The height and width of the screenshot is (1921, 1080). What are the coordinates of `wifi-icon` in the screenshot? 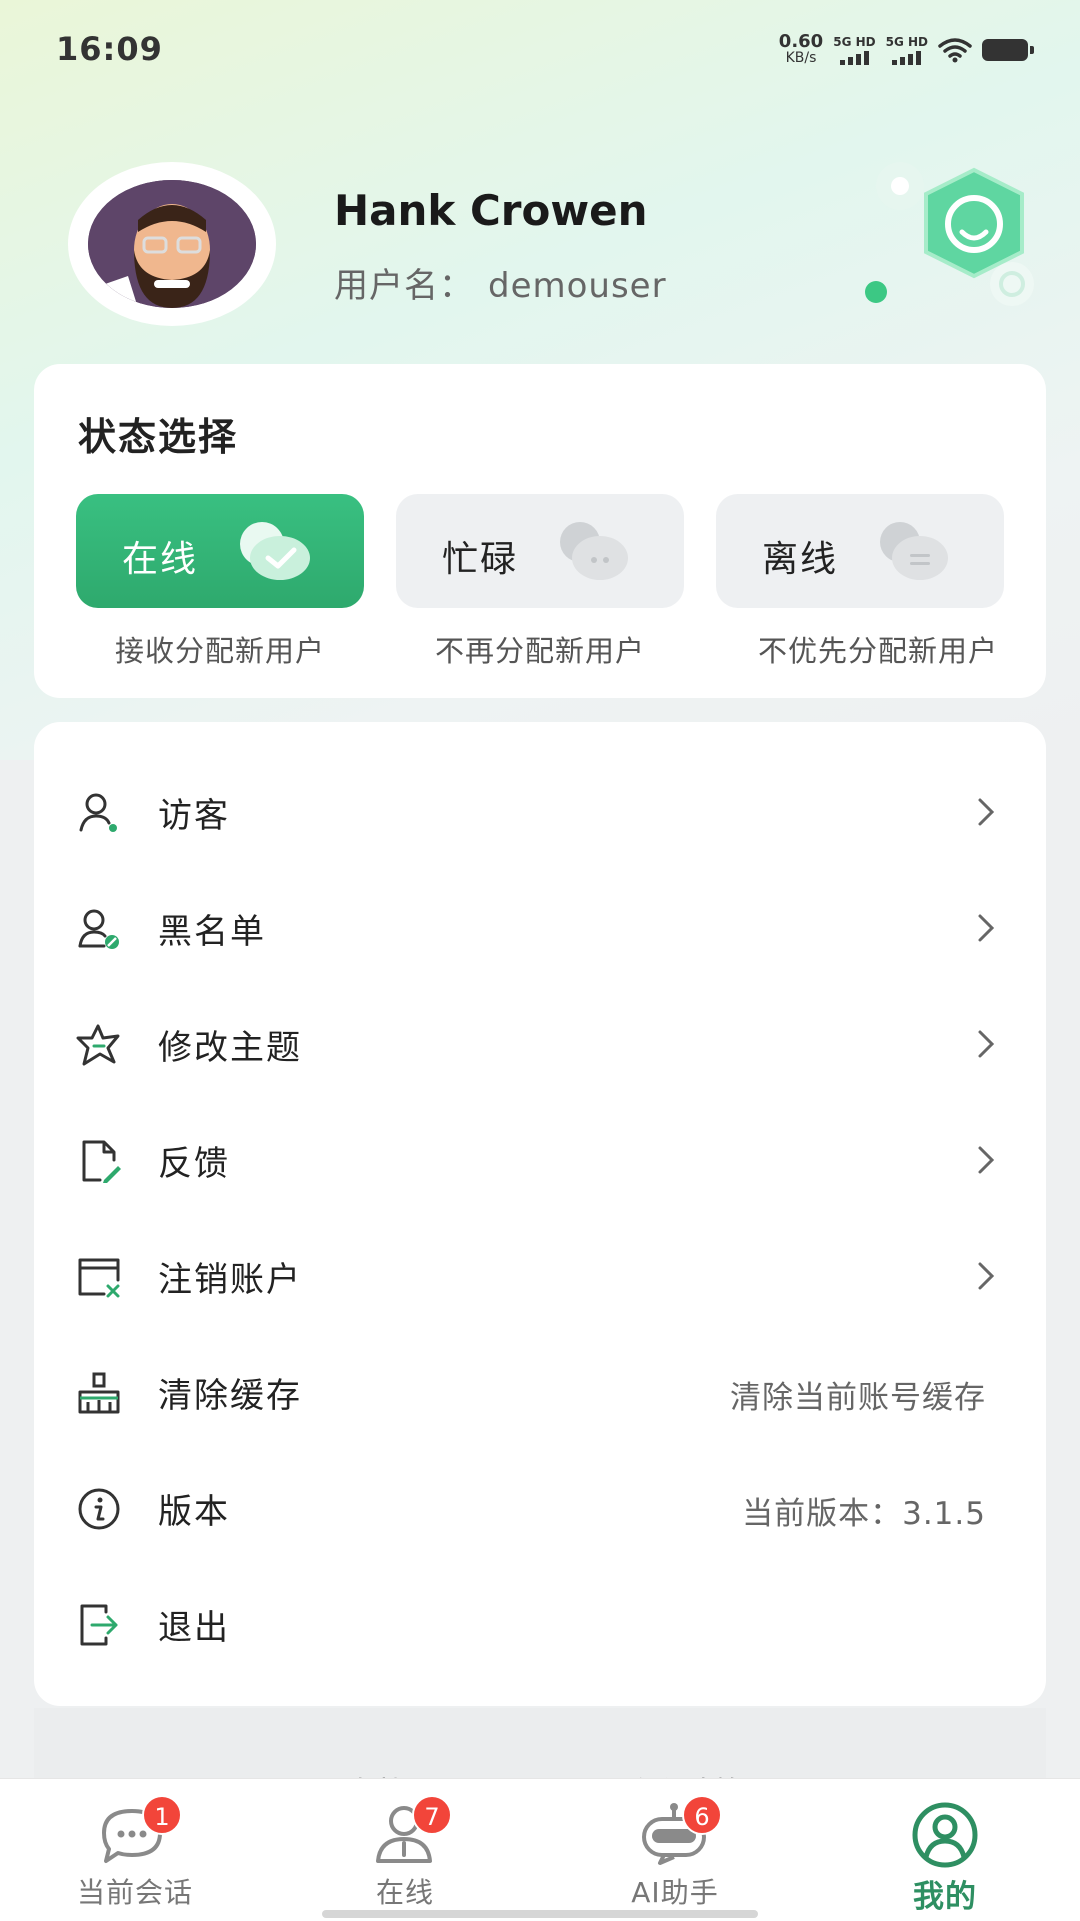 It's located at (955, 50).